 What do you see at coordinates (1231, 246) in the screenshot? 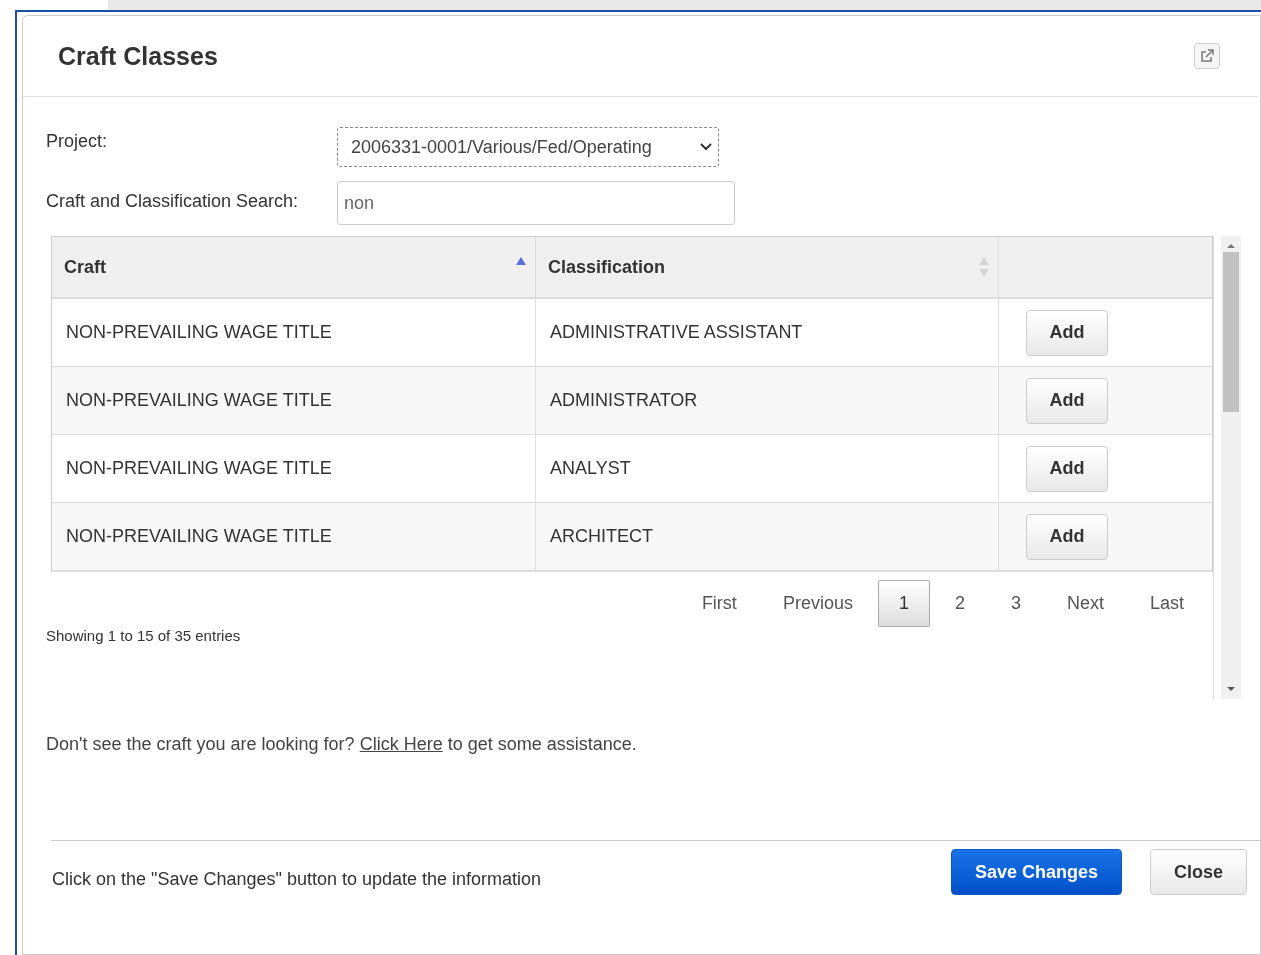
I see `scroll-up-icon` at bounding box center [1231, 246].